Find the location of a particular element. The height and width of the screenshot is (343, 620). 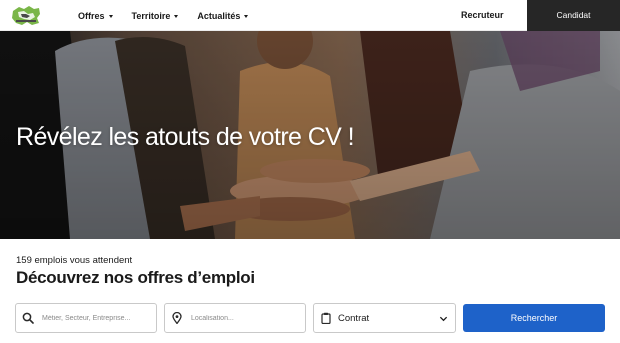

nav-actualites-menu: Actualités is located at coordinates (223, 15).